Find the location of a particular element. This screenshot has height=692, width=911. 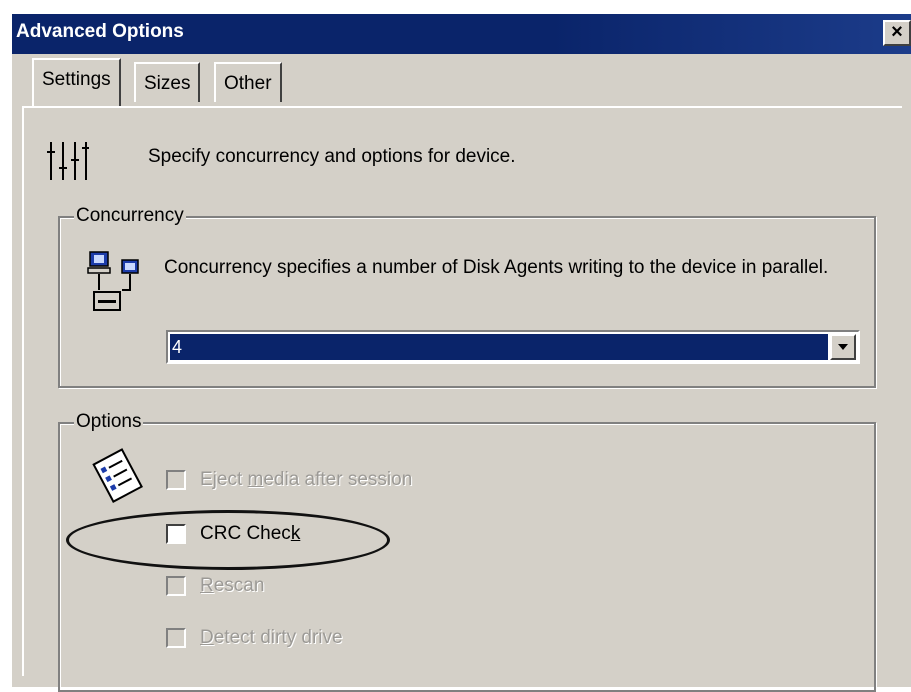

eject-media-label: Eject media after session is located at coordinates (306, 479).